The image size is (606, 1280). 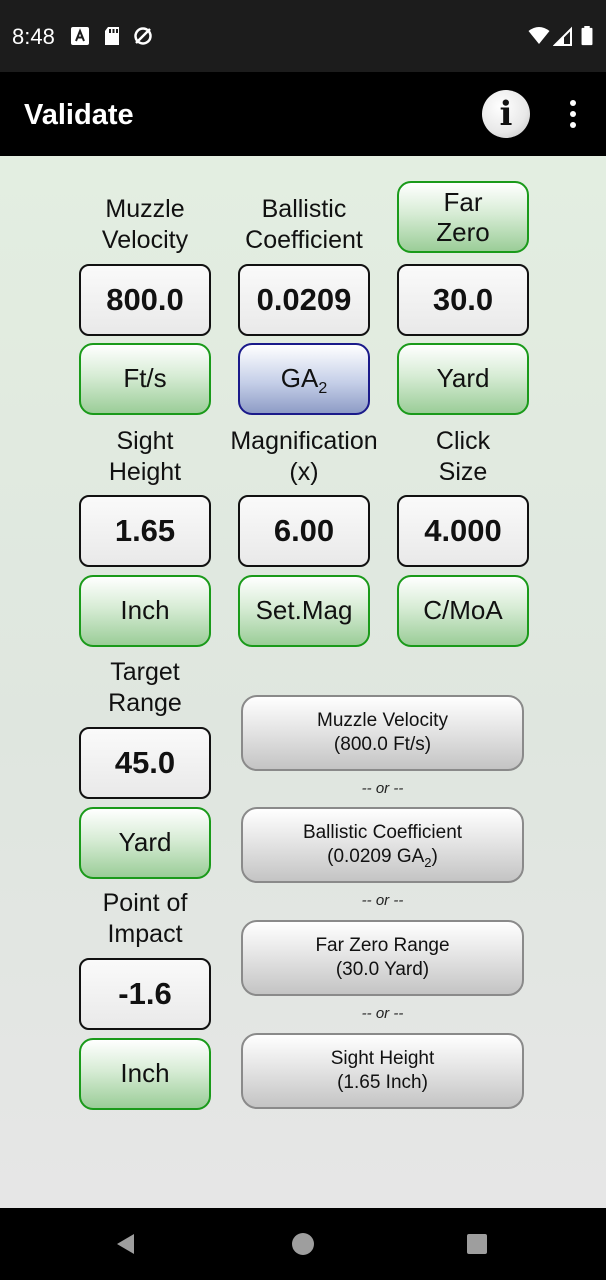 I want to click on muzzle-velocity-unit-button: Ft/s, so click(x=145, y=379).